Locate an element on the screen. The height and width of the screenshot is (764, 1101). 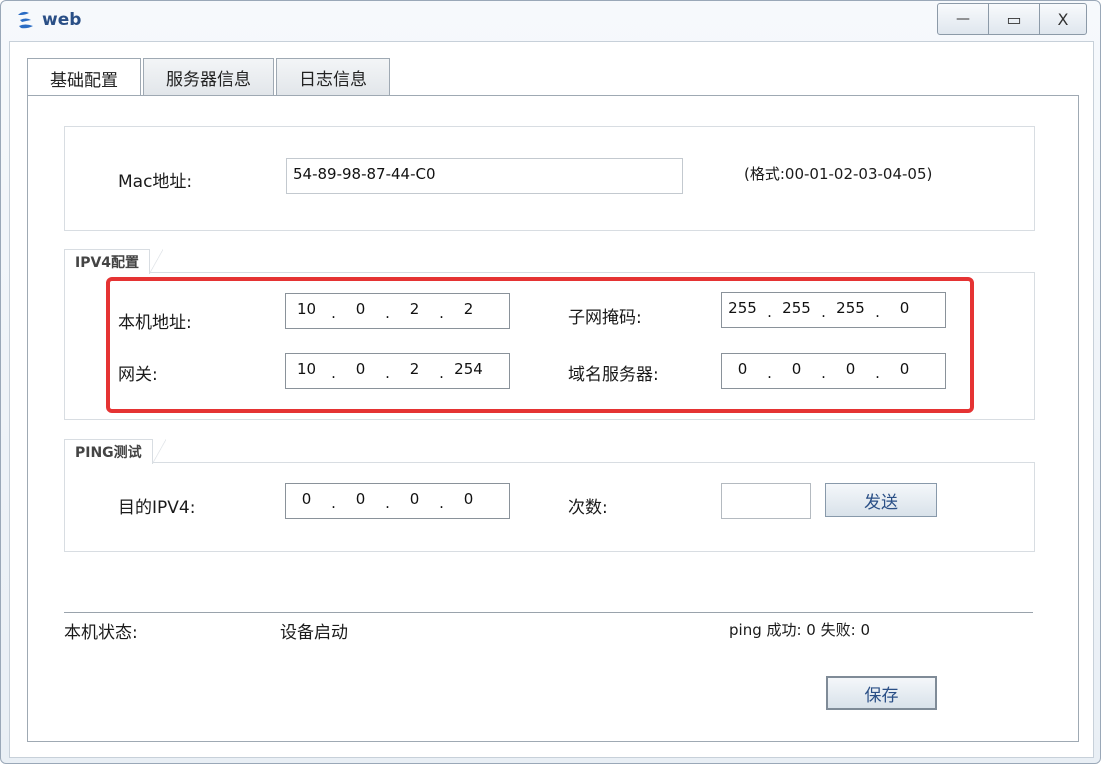
save-button-label: 保存 is located at coordinates (881, 695).